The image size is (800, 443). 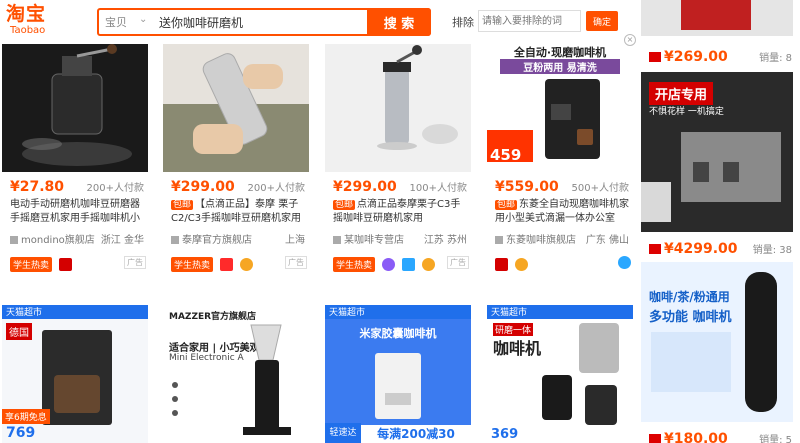 I want to click on chevron-down-icon: ⌄, so click(x=143, y=19).